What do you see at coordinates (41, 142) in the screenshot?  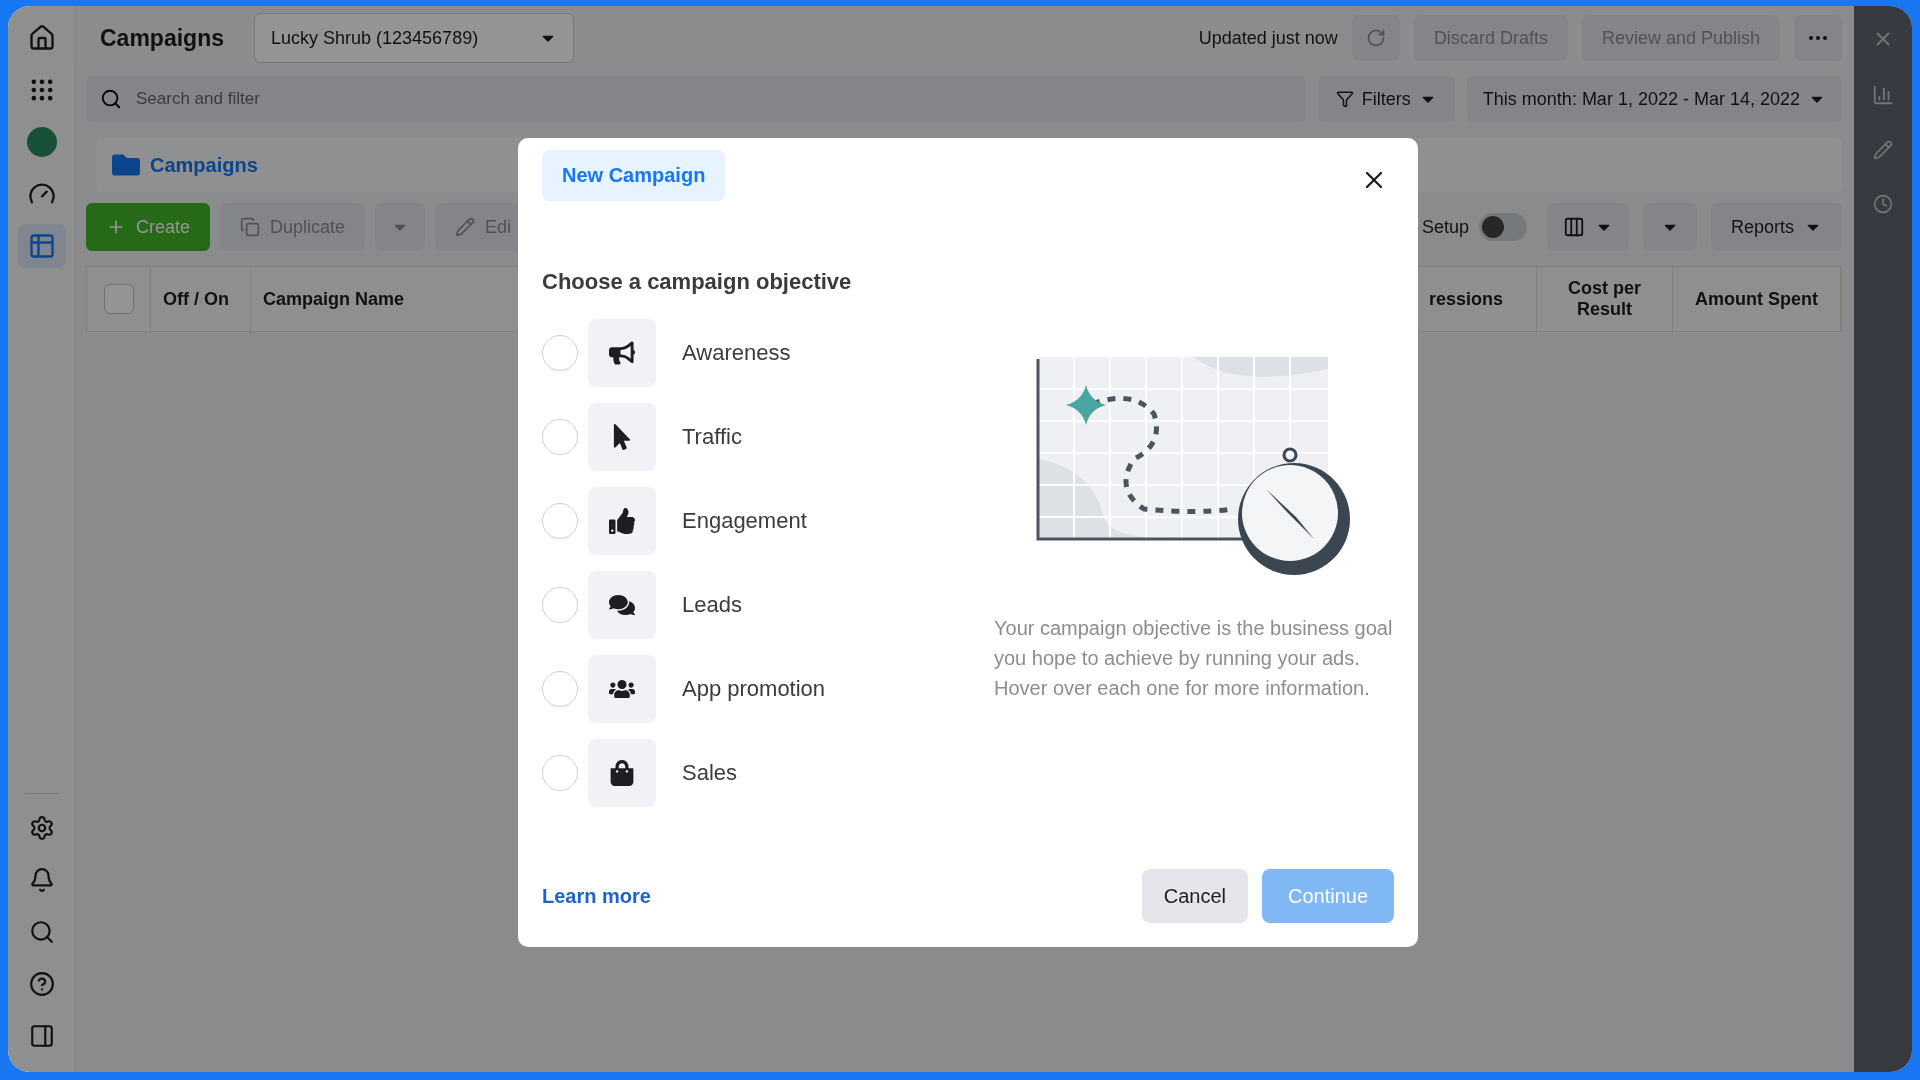 I see `account-avatar` at bounding box center [41, 142].